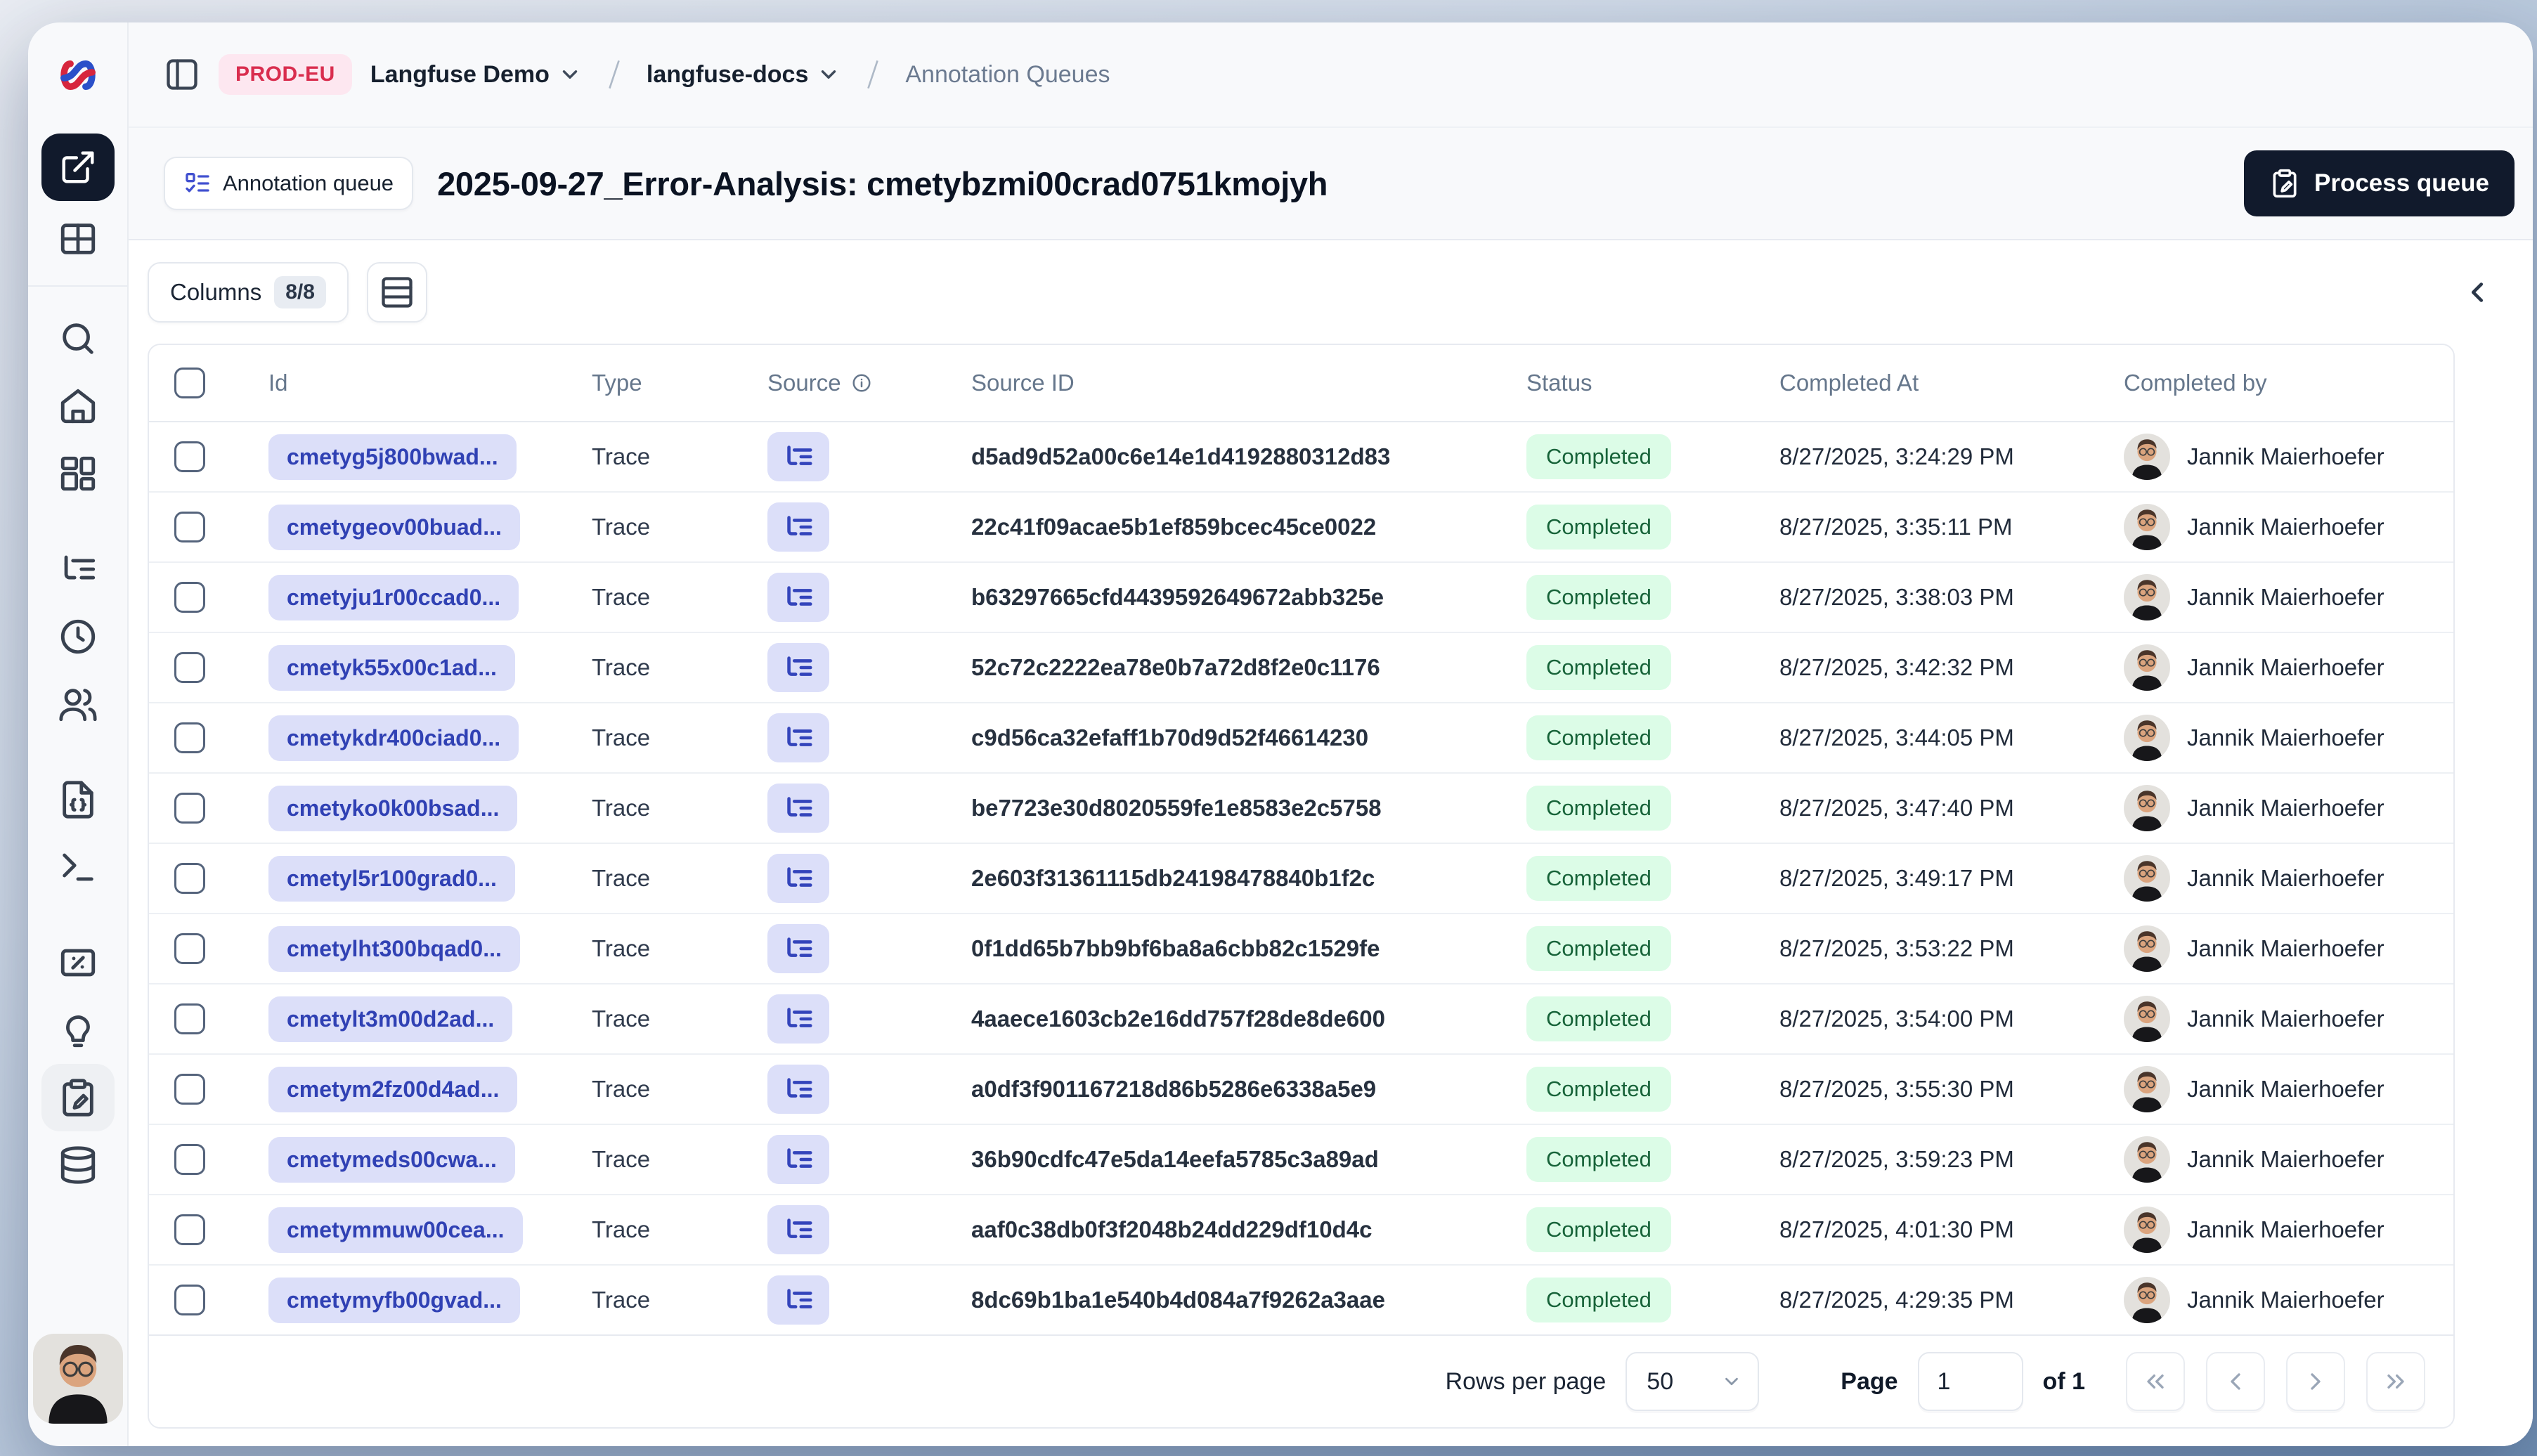 This screenshot has width=2537, height=1456. I want to click on user-avatar, so click(77, 1379).